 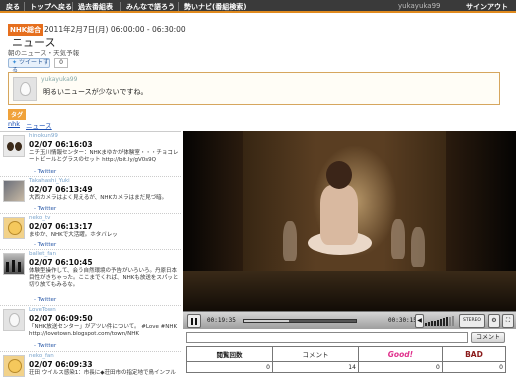 I want to click on bad-label: BAD, so click(x=474, y=354).